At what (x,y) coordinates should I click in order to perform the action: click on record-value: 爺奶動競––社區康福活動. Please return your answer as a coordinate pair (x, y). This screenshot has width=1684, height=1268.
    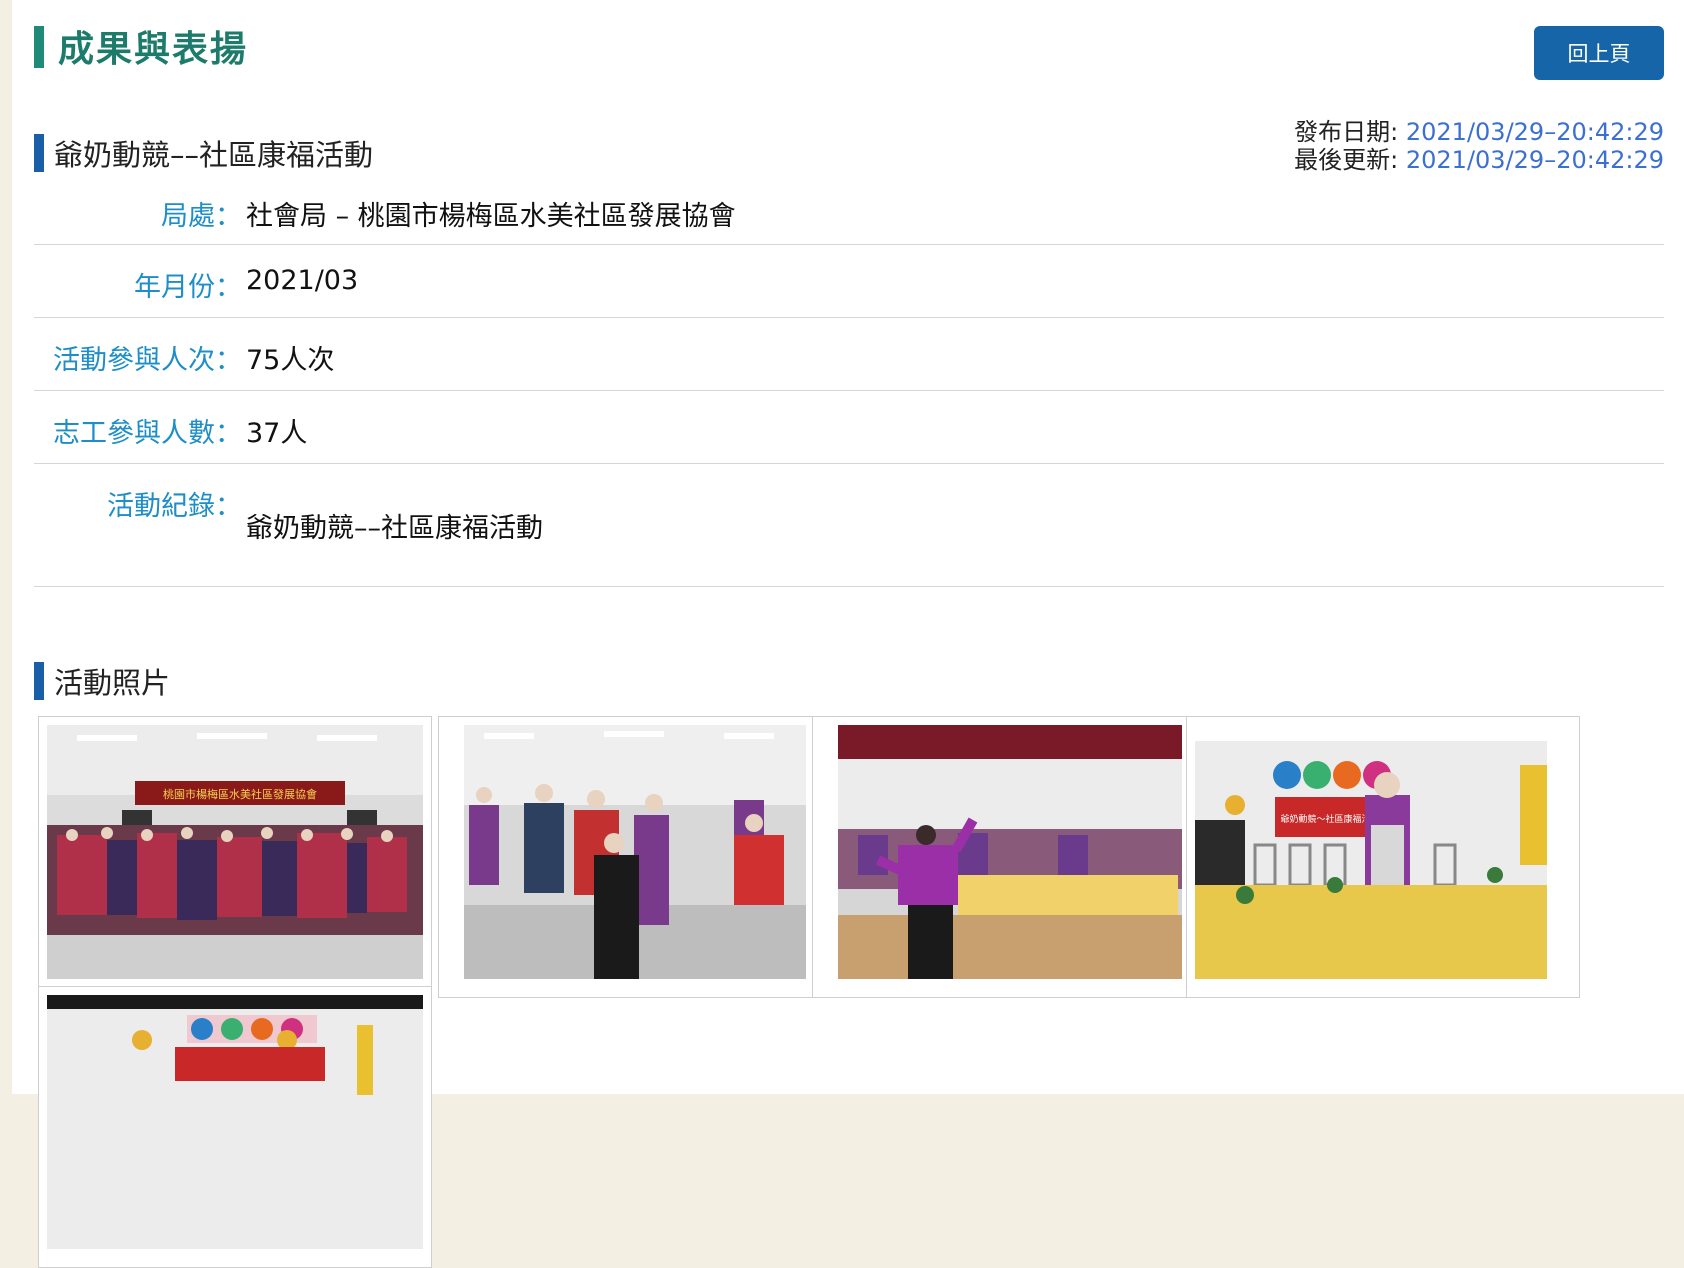
    Looking at the image, I should click on (394, 528).